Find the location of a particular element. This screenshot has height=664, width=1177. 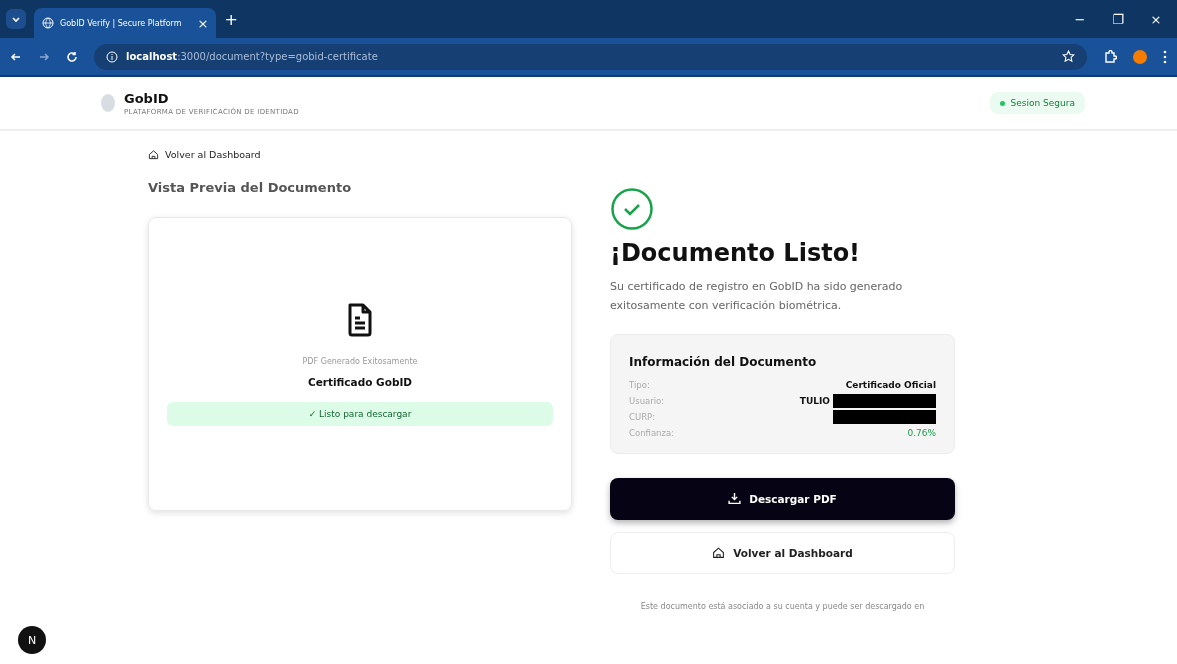

puzzle-icon is located at coordinates (1110, 56).